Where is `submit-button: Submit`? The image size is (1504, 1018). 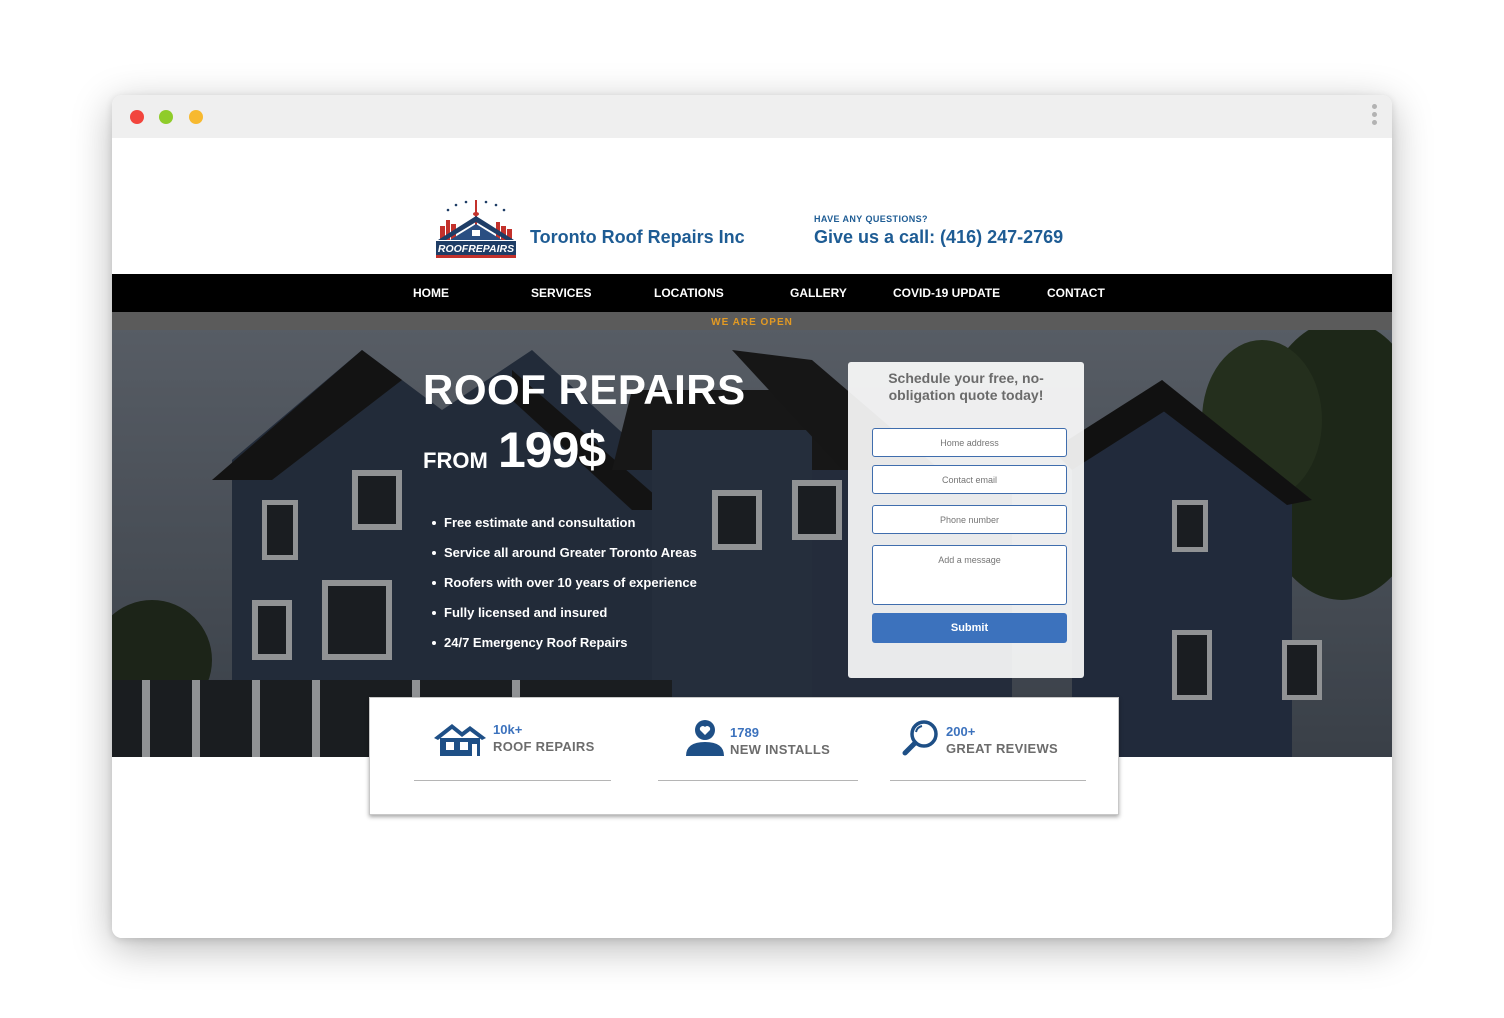
submit-button: Submit is located at coordinates (969, 628).